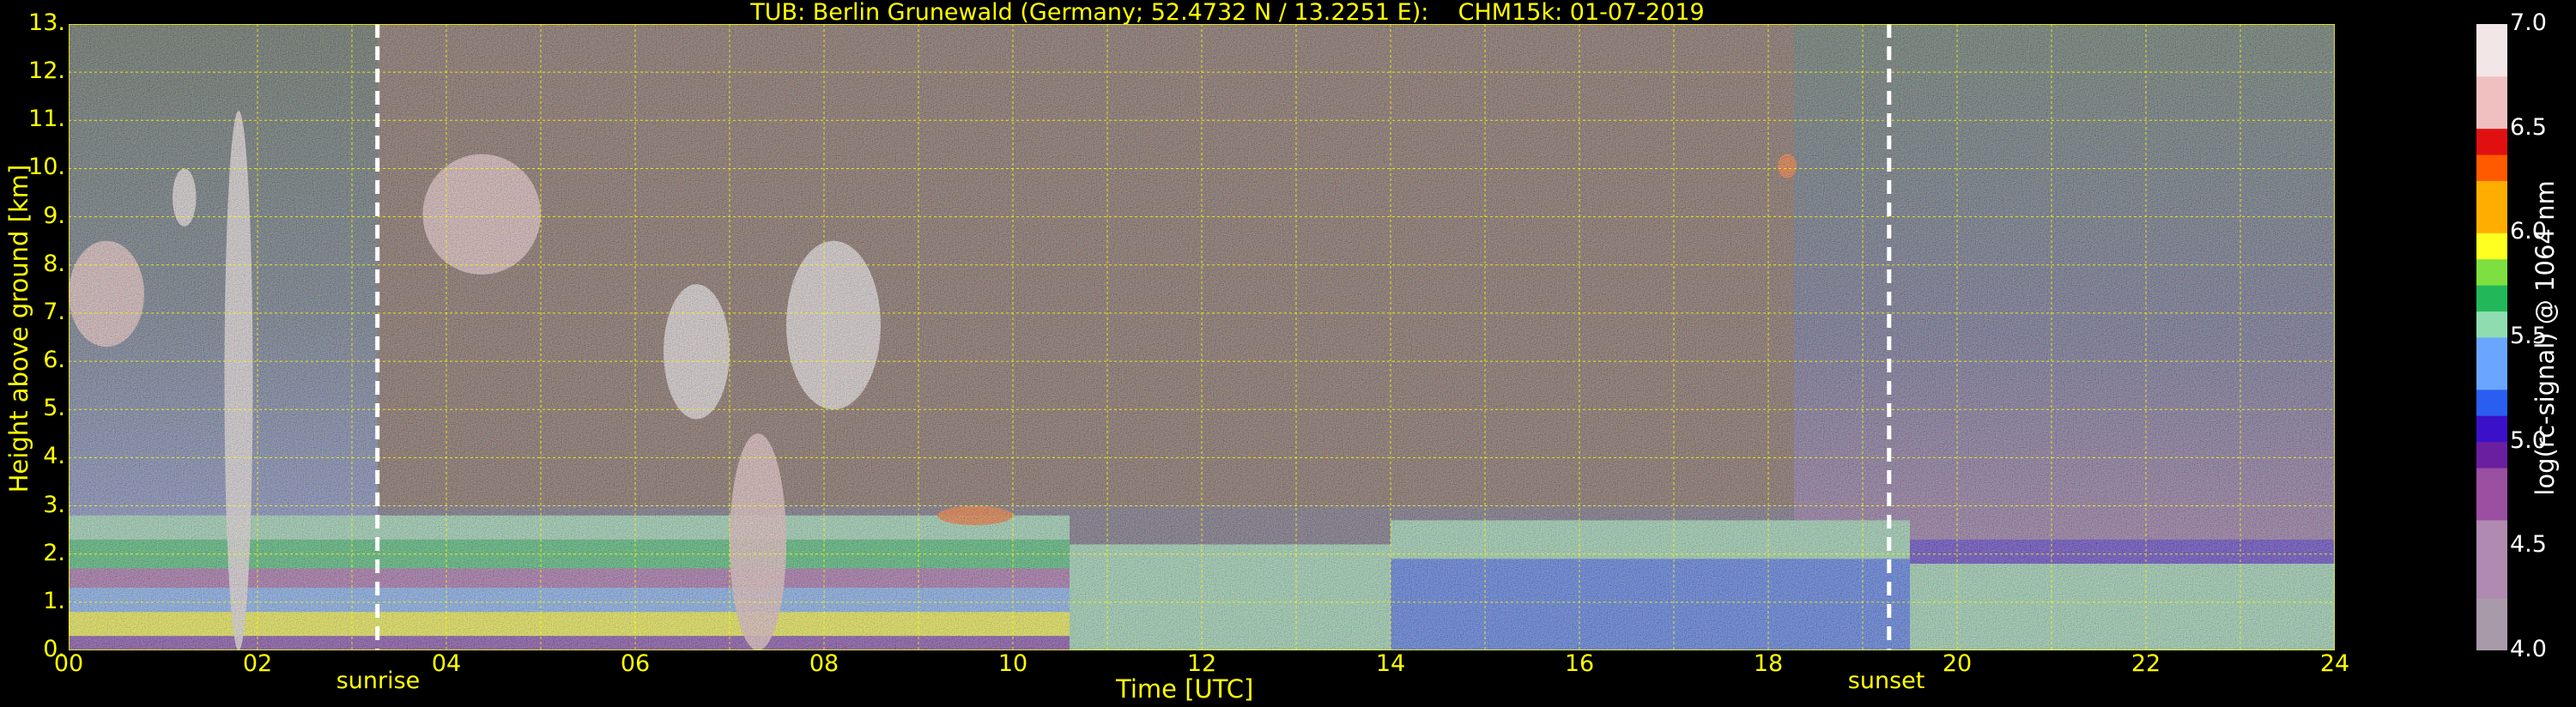  What do you see at coordinates (54, 601) in the screenshot?
I see `y-tick-label: 1.` at bounding box center [54, 601].